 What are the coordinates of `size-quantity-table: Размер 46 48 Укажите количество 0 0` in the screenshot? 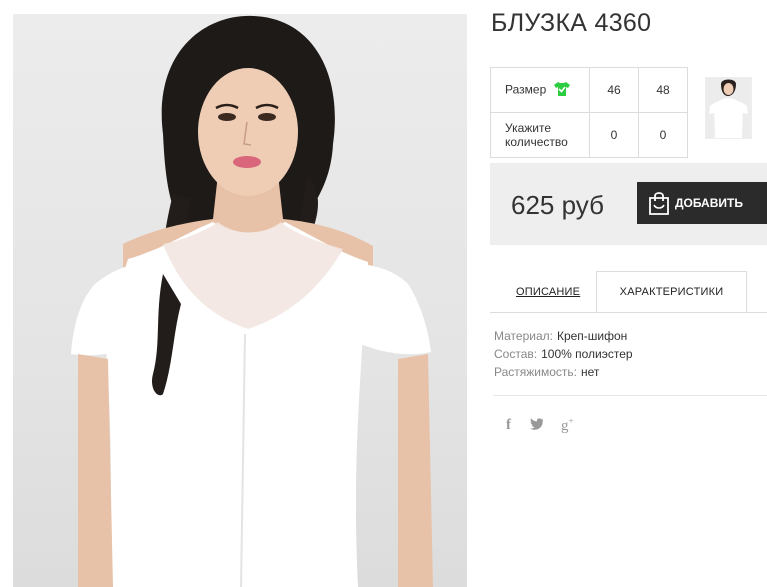 It's located at (589, 112).